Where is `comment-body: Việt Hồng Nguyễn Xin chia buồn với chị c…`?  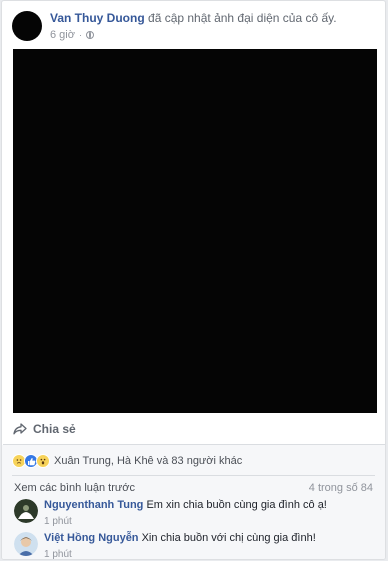
comment-body: Việt Hồng Nguyễn Xin chia buồn với chị c… is located at coordinates (209, 545).